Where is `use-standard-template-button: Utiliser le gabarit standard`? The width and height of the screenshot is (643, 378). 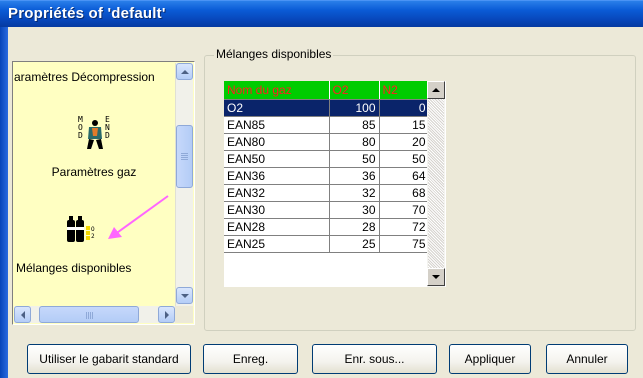 use-standard-template-button: Utiliser le gabarit standard is located at coordinates (109, 359).